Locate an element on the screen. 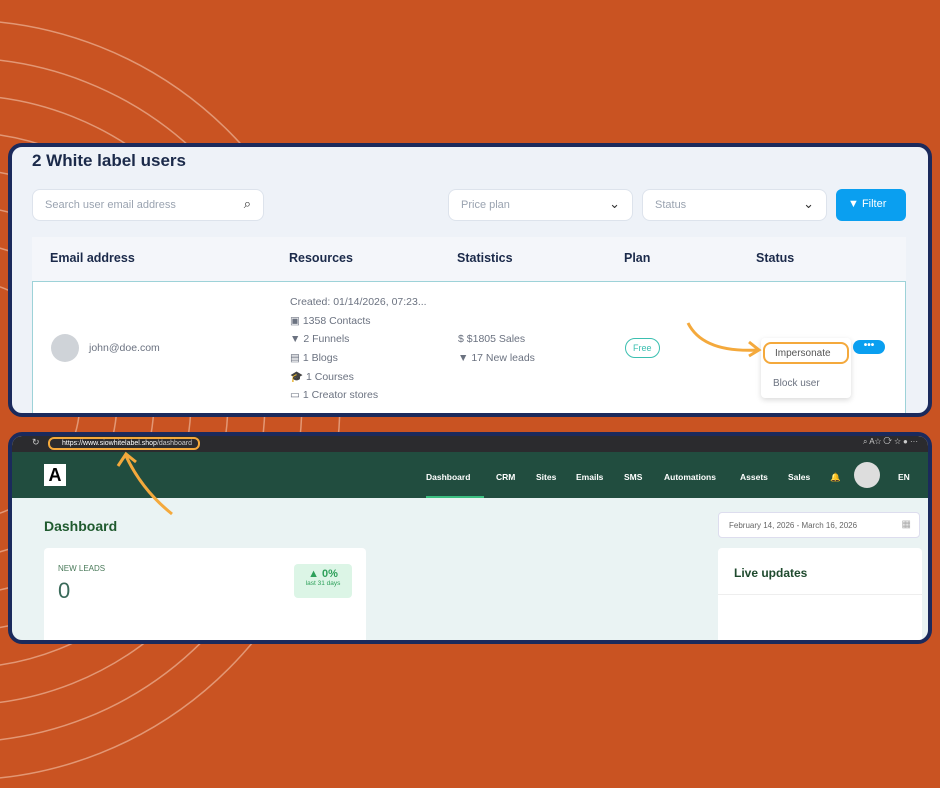 The image size is (940, 788). user-avatar is located at coordinates (867, 475).